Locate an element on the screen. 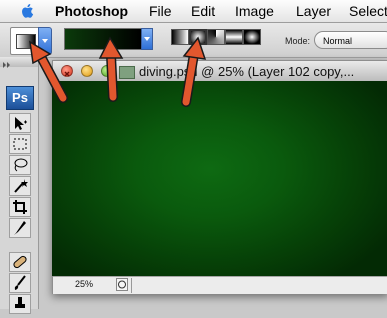  status-divider is located at coordinates (131, 285).